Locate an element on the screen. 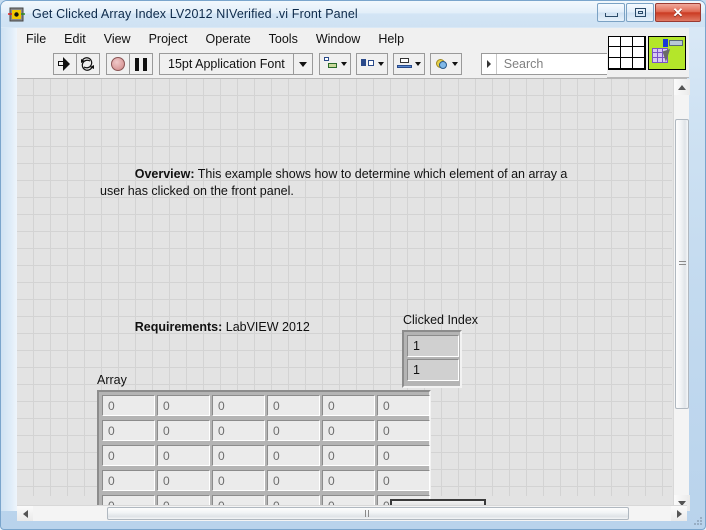 Image resolution: width=706 pixels, height=530 pixels. resize-objects-icon is located at coordinates (404, 64).